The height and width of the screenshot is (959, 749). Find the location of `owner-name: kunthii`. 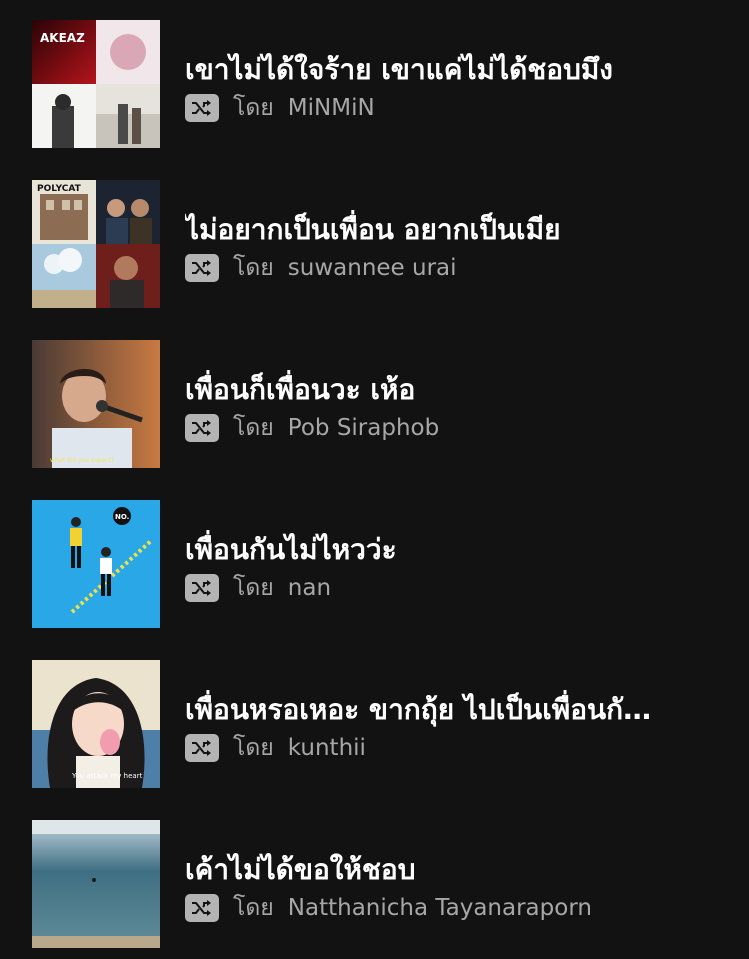

owner-name: kunthii is located at coordinates (327, 748).